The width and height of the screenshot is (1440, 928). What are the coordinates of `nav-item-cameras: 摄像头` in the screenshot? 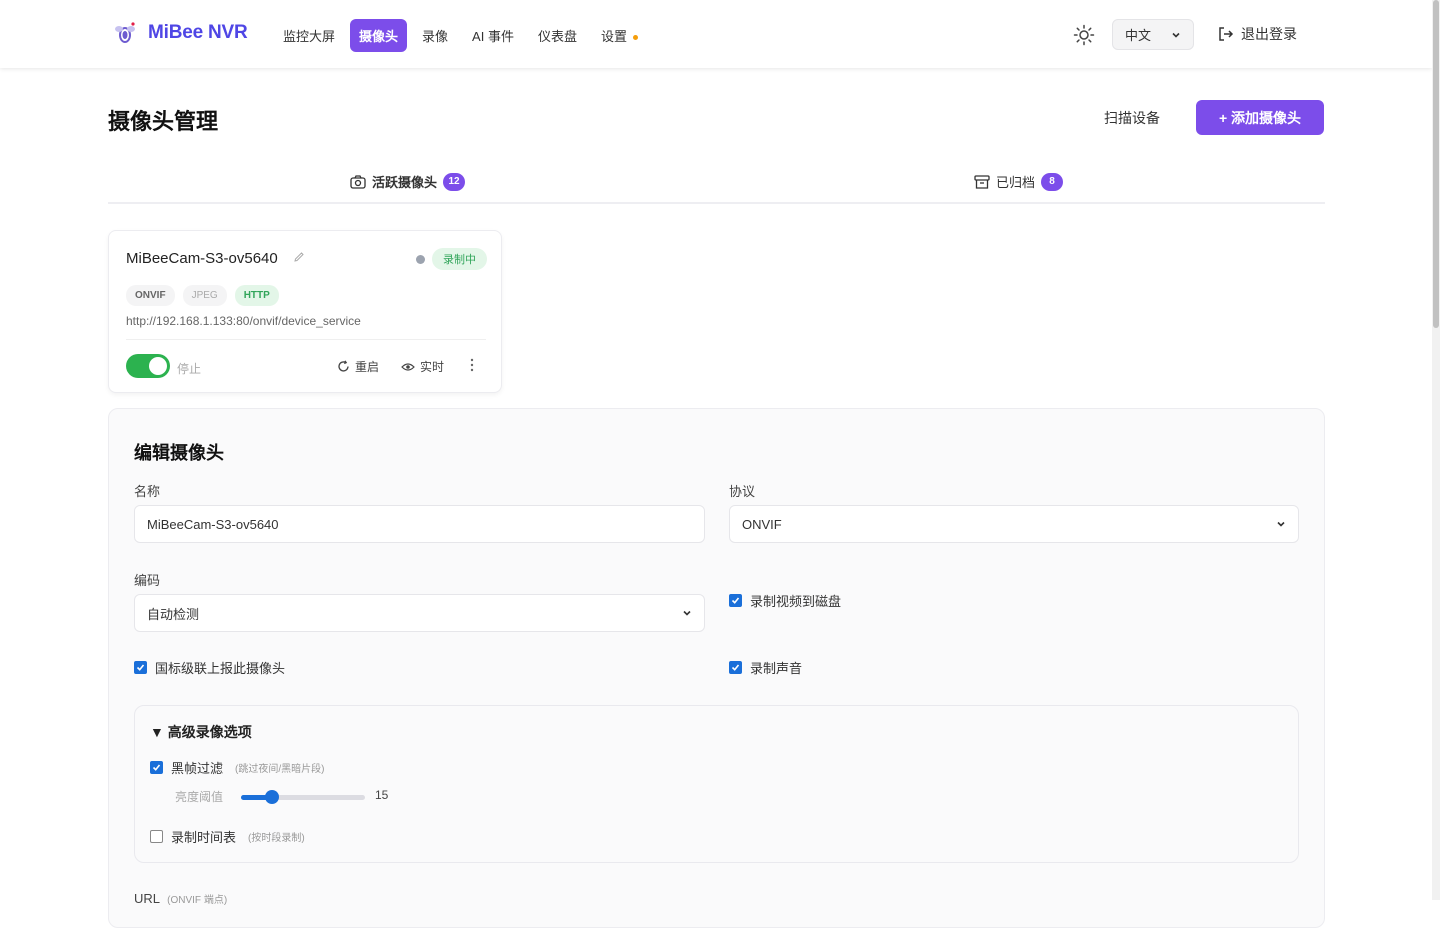 It's located at (379, 35).